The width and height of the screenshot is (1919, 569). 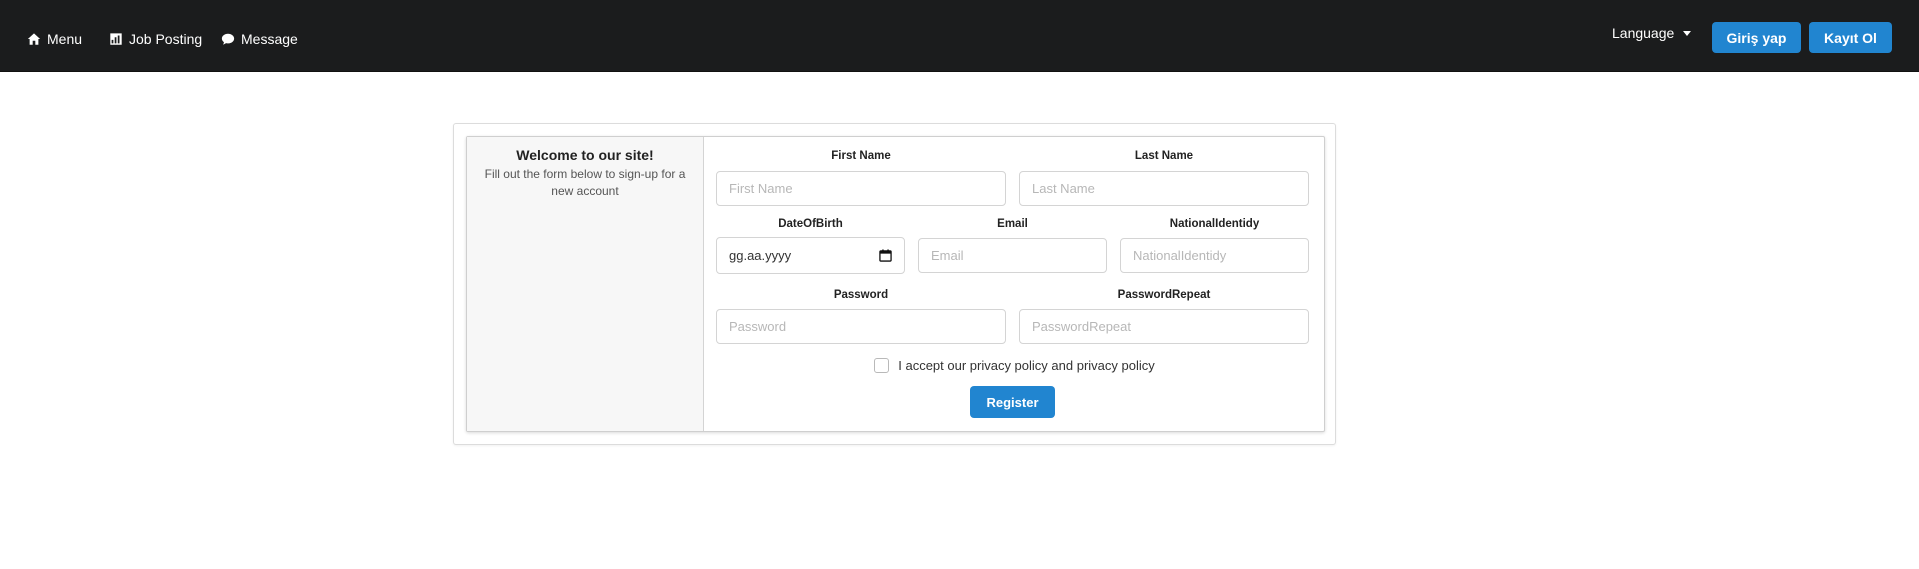 What do you see at coordinates (861, 326) in the screenshot?
I see `password-input` at bounding box center [861, 326].